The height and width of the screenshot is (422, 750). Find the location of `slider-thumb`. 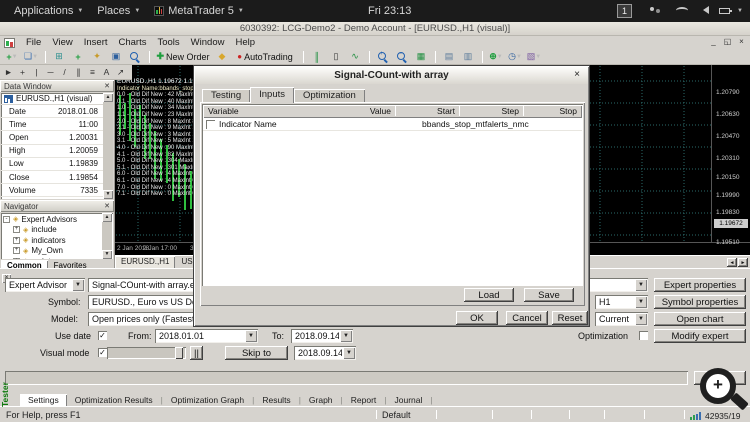

slider-thumb is located at coordinates (179, 353).